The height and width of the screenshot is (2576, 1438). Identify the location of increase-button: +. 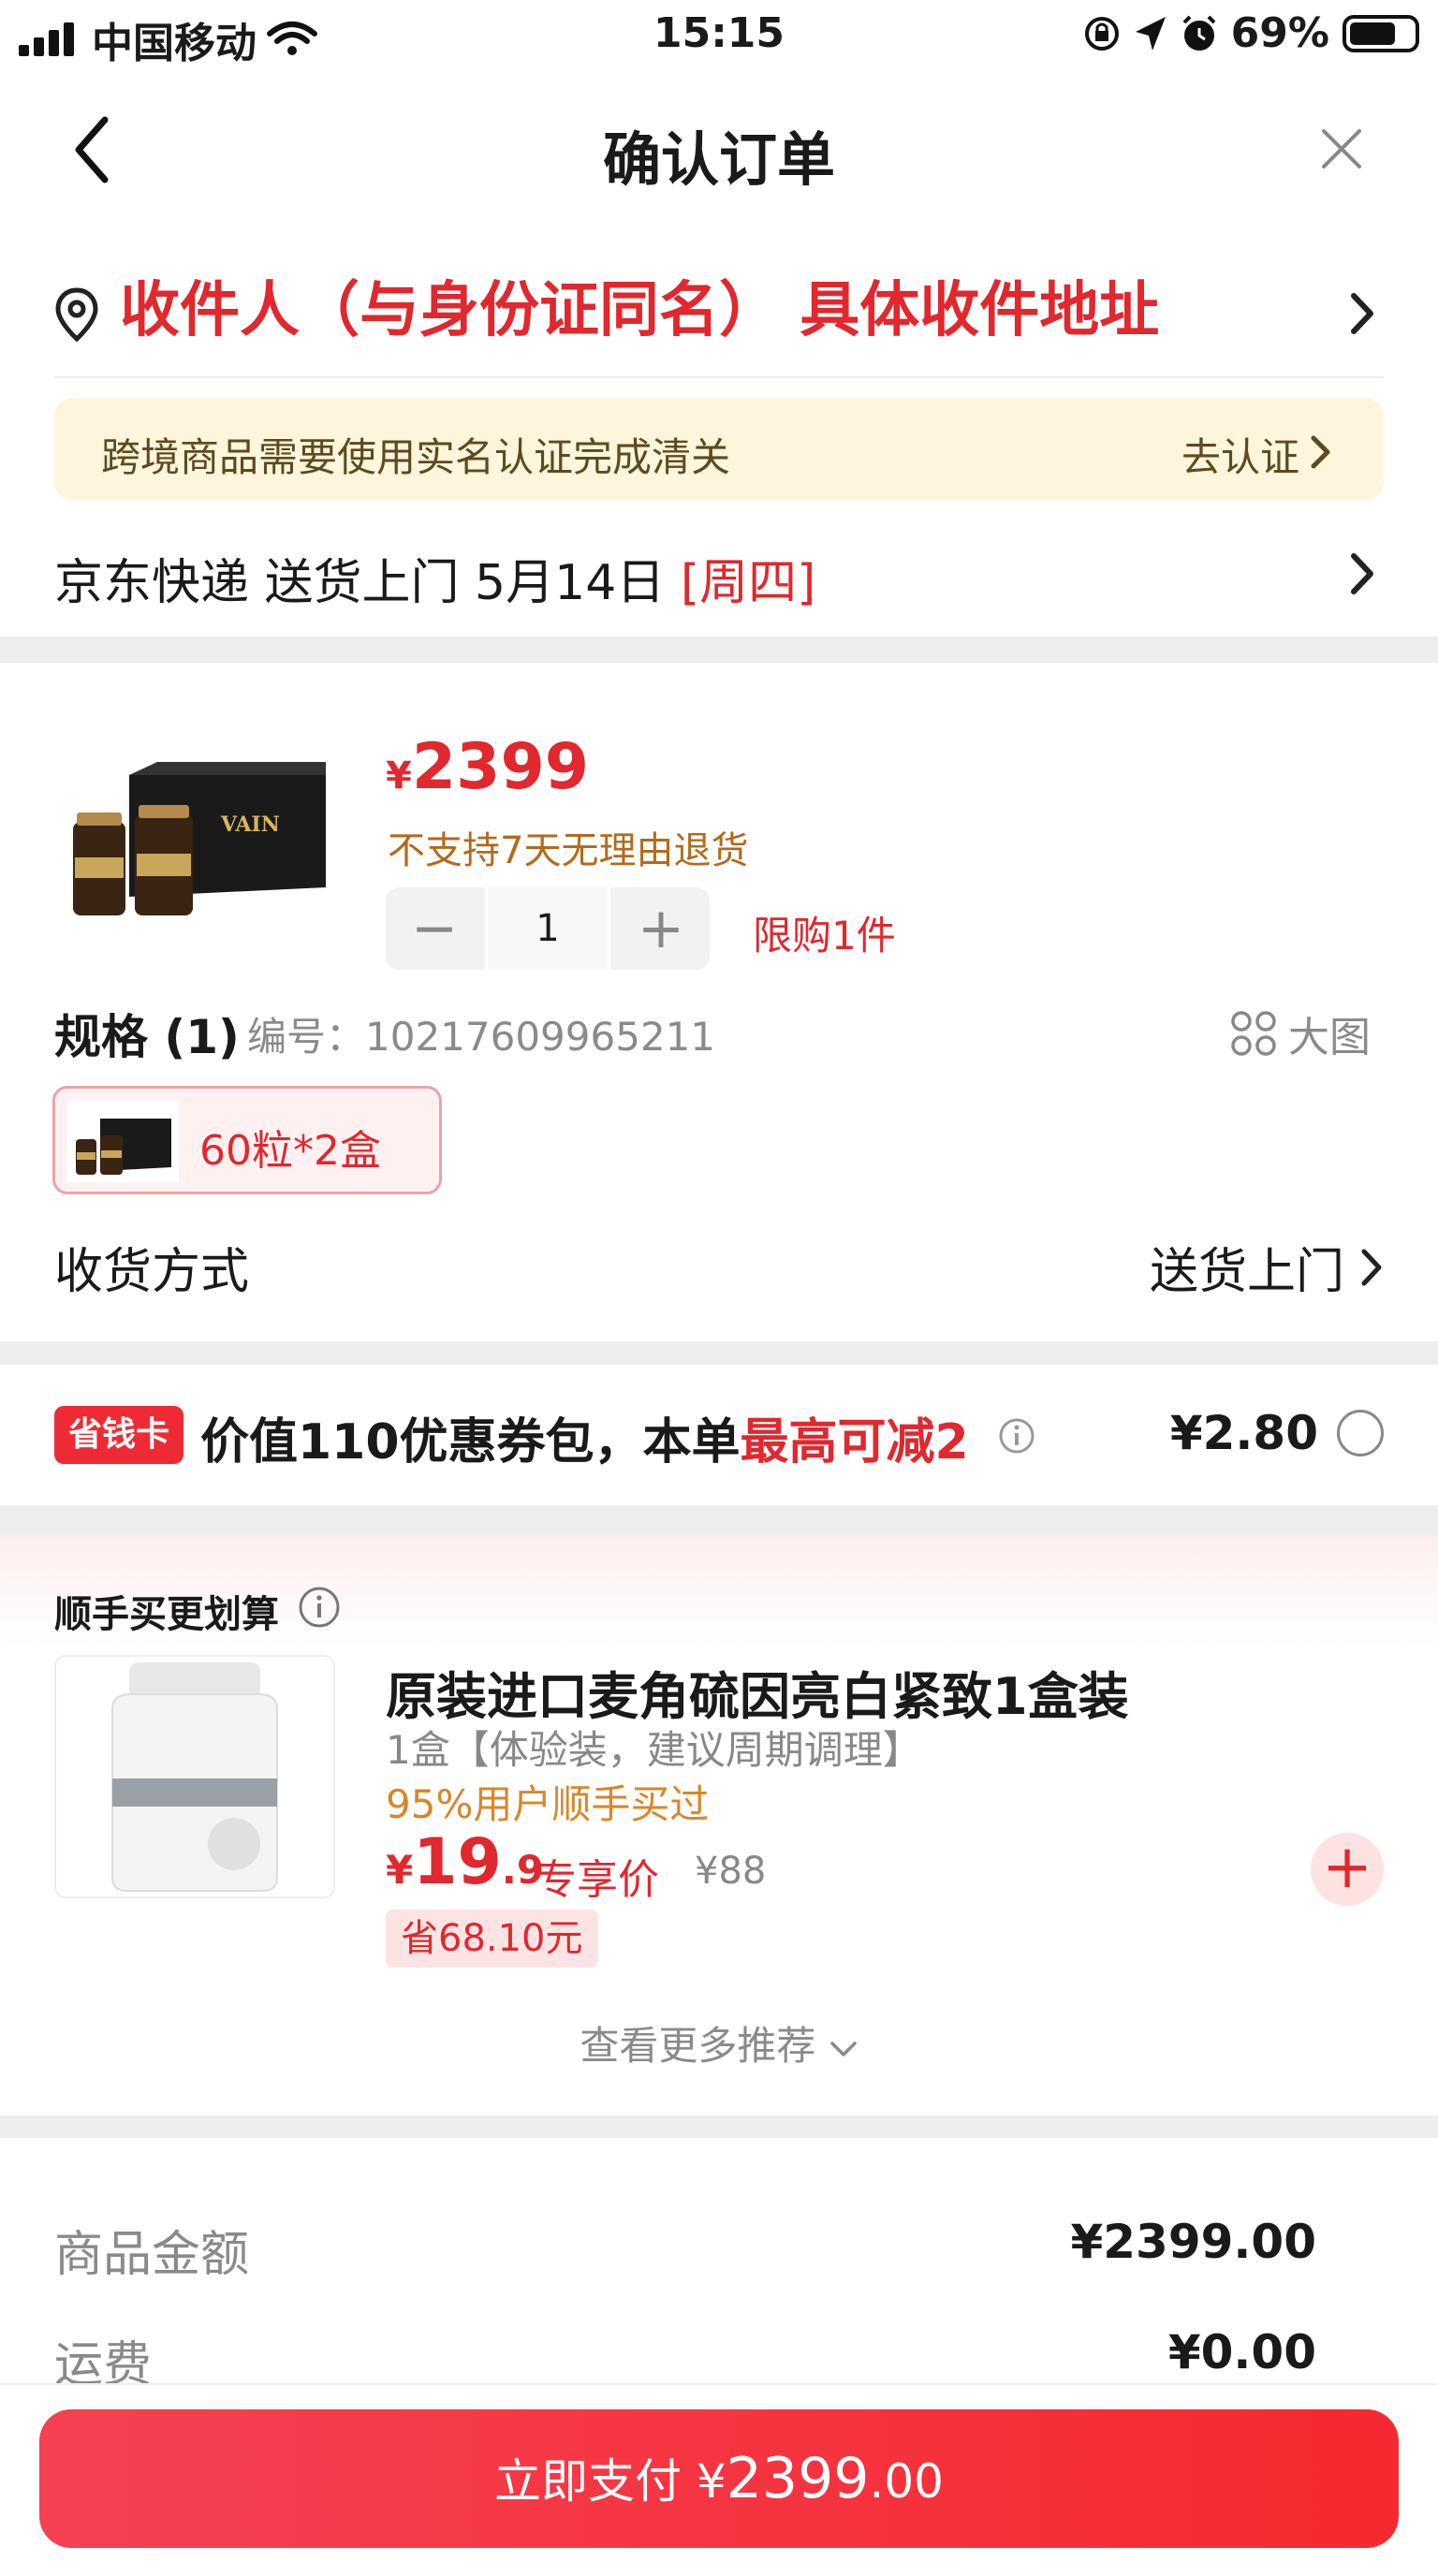
(661, 929).